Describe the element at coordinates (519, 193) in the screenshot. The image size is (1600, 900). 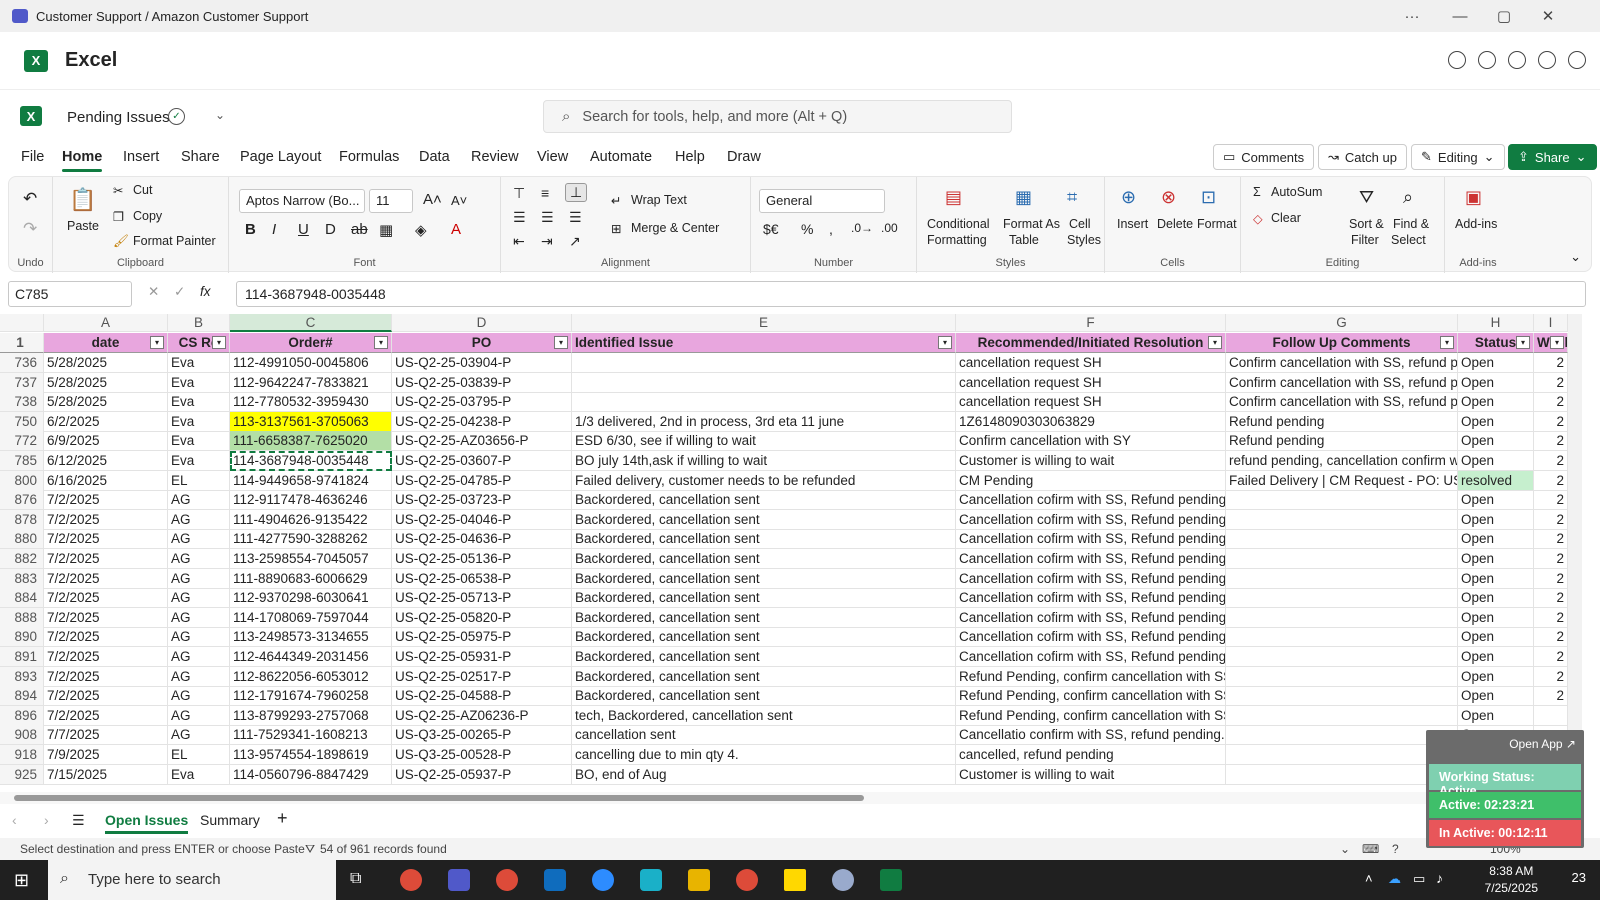
I see `align-top-icon: ⊤` at that location.